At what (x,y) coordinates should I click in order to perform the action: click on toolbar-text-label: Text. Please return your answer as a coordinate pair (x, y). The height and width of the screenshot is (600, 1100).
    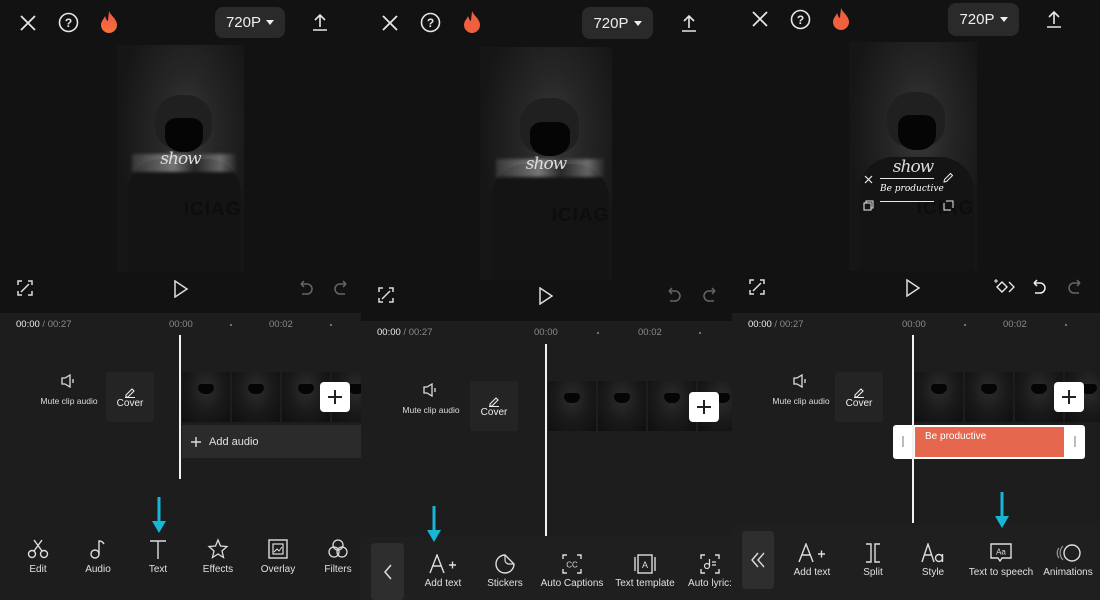
    Looking at the image, I should click on (158, 569).